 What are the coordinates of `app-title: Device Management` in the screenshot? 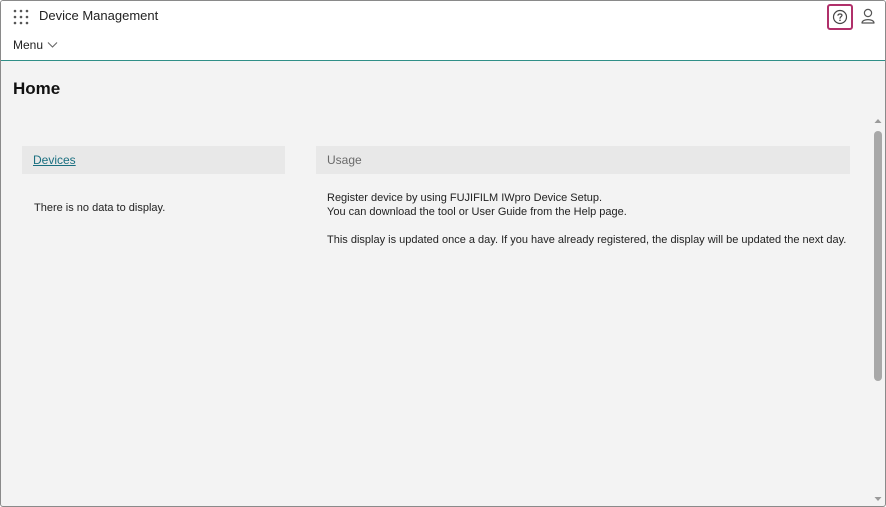 It's located at (99, 15).